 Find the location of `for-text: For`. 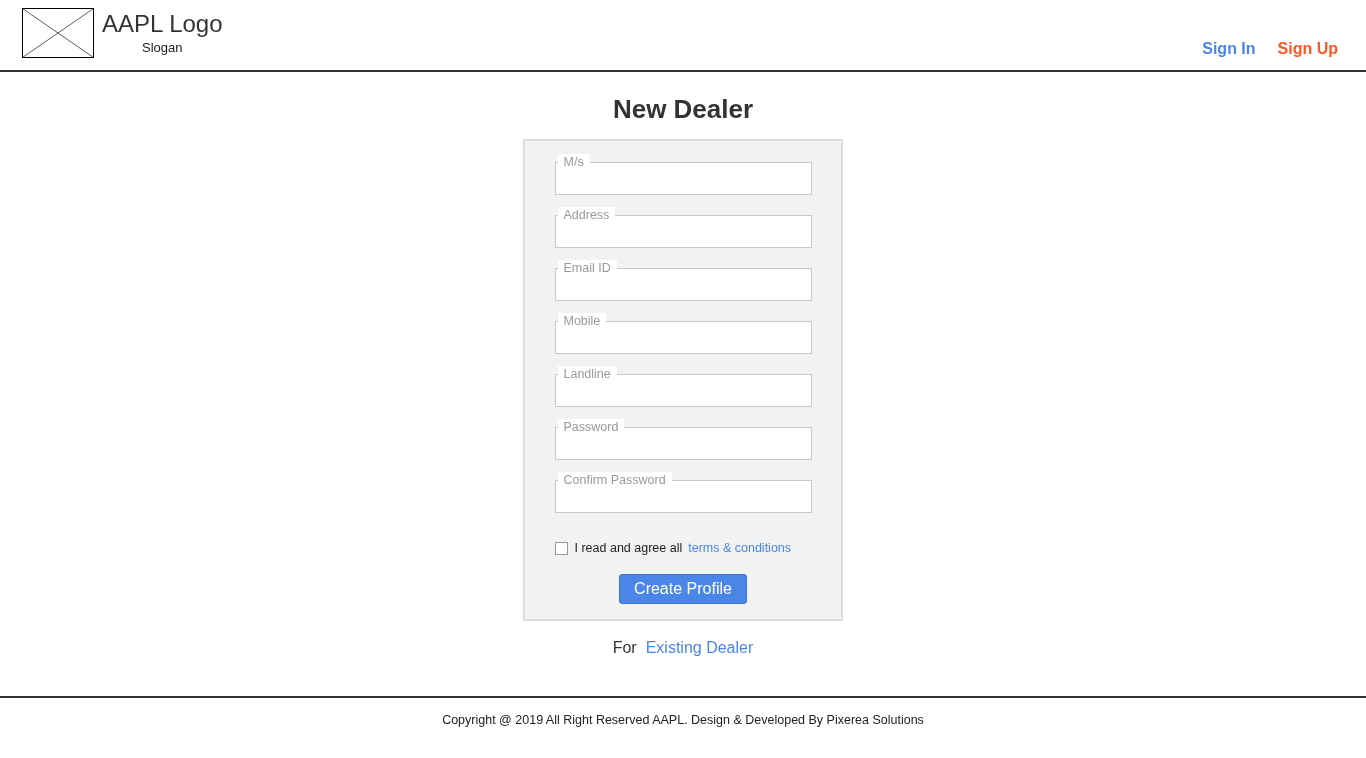

for-text: For is located at coordinates (624, 648).